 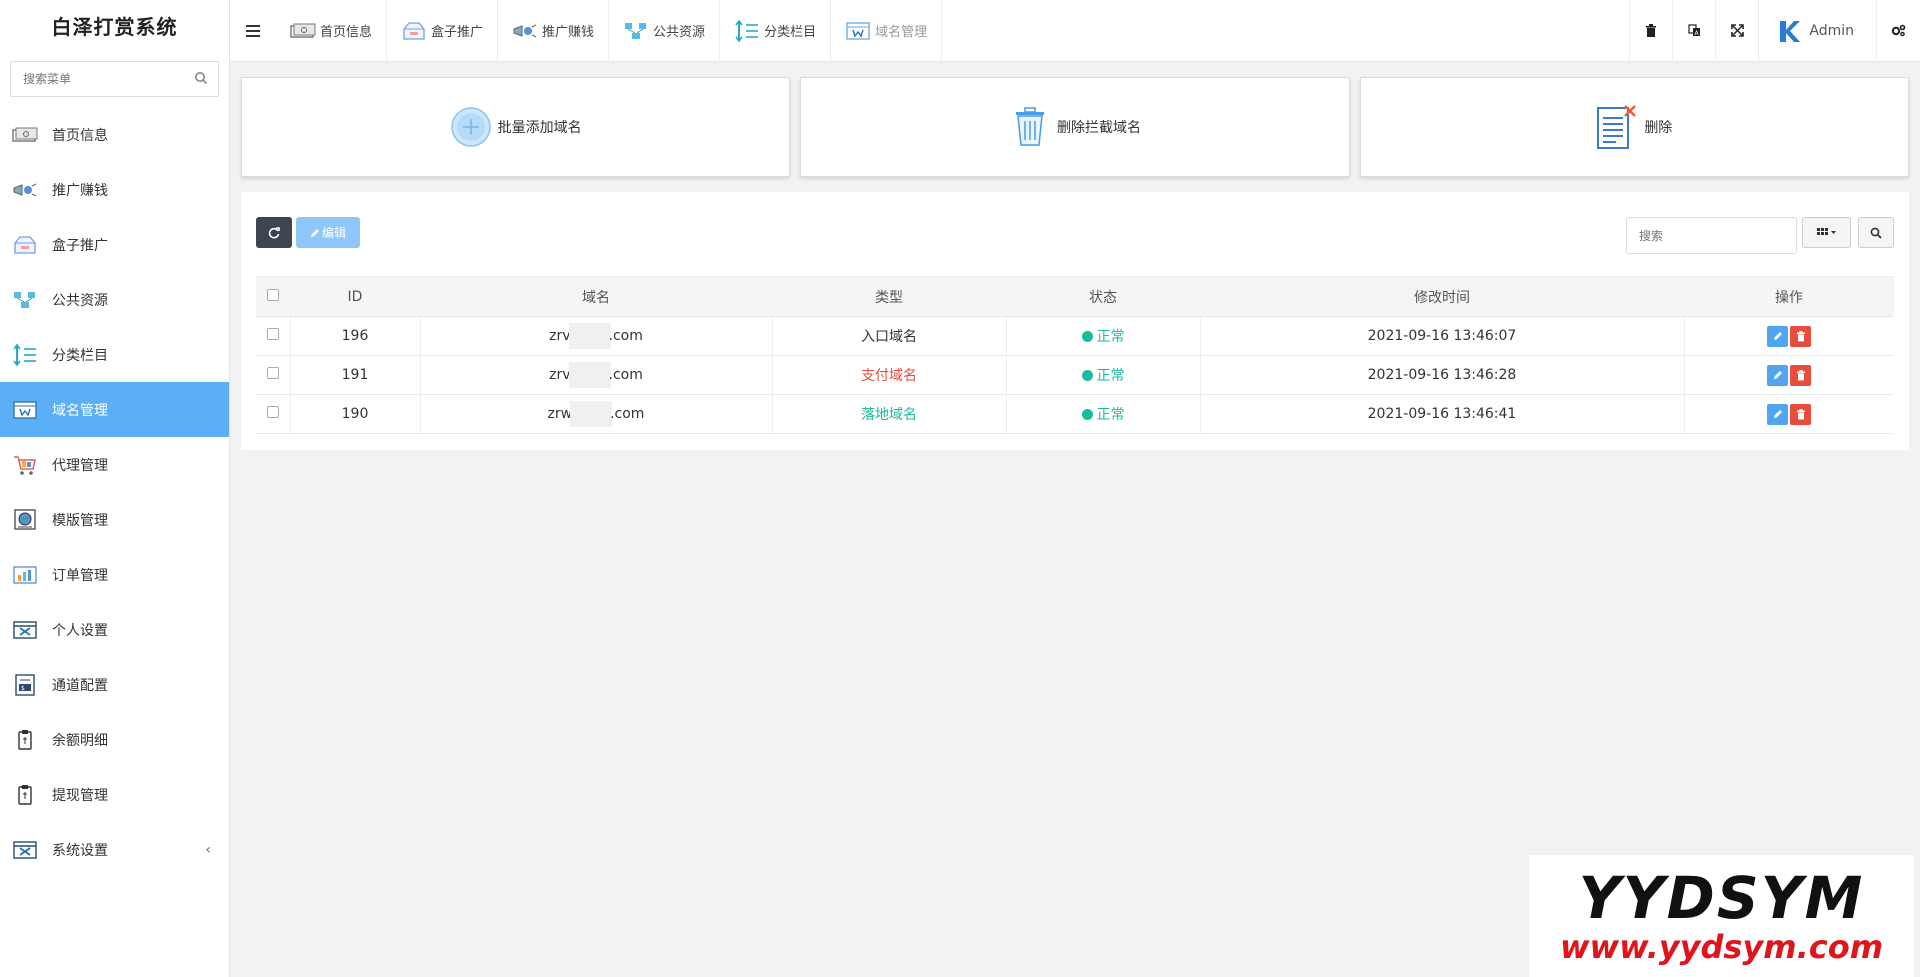 I want to click on search-icon, so click(x=201, y=78).